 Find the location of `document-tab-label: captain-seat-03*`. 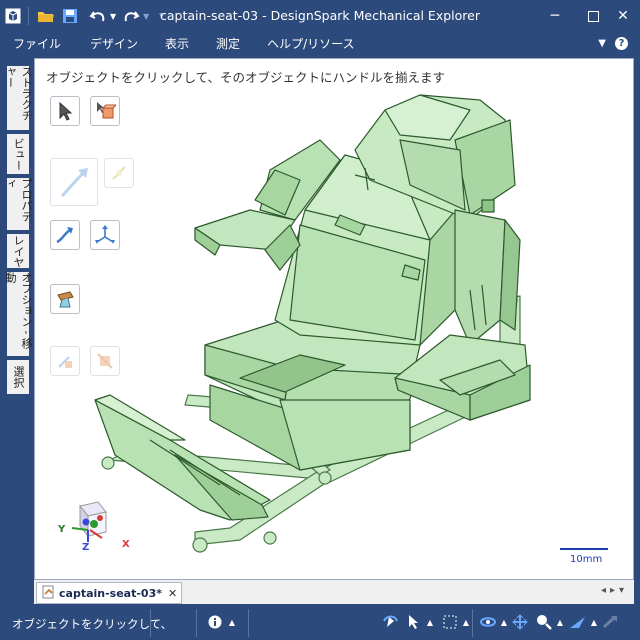

document-tab-label: captain-seat-03* is located at coordinates (110, 593).